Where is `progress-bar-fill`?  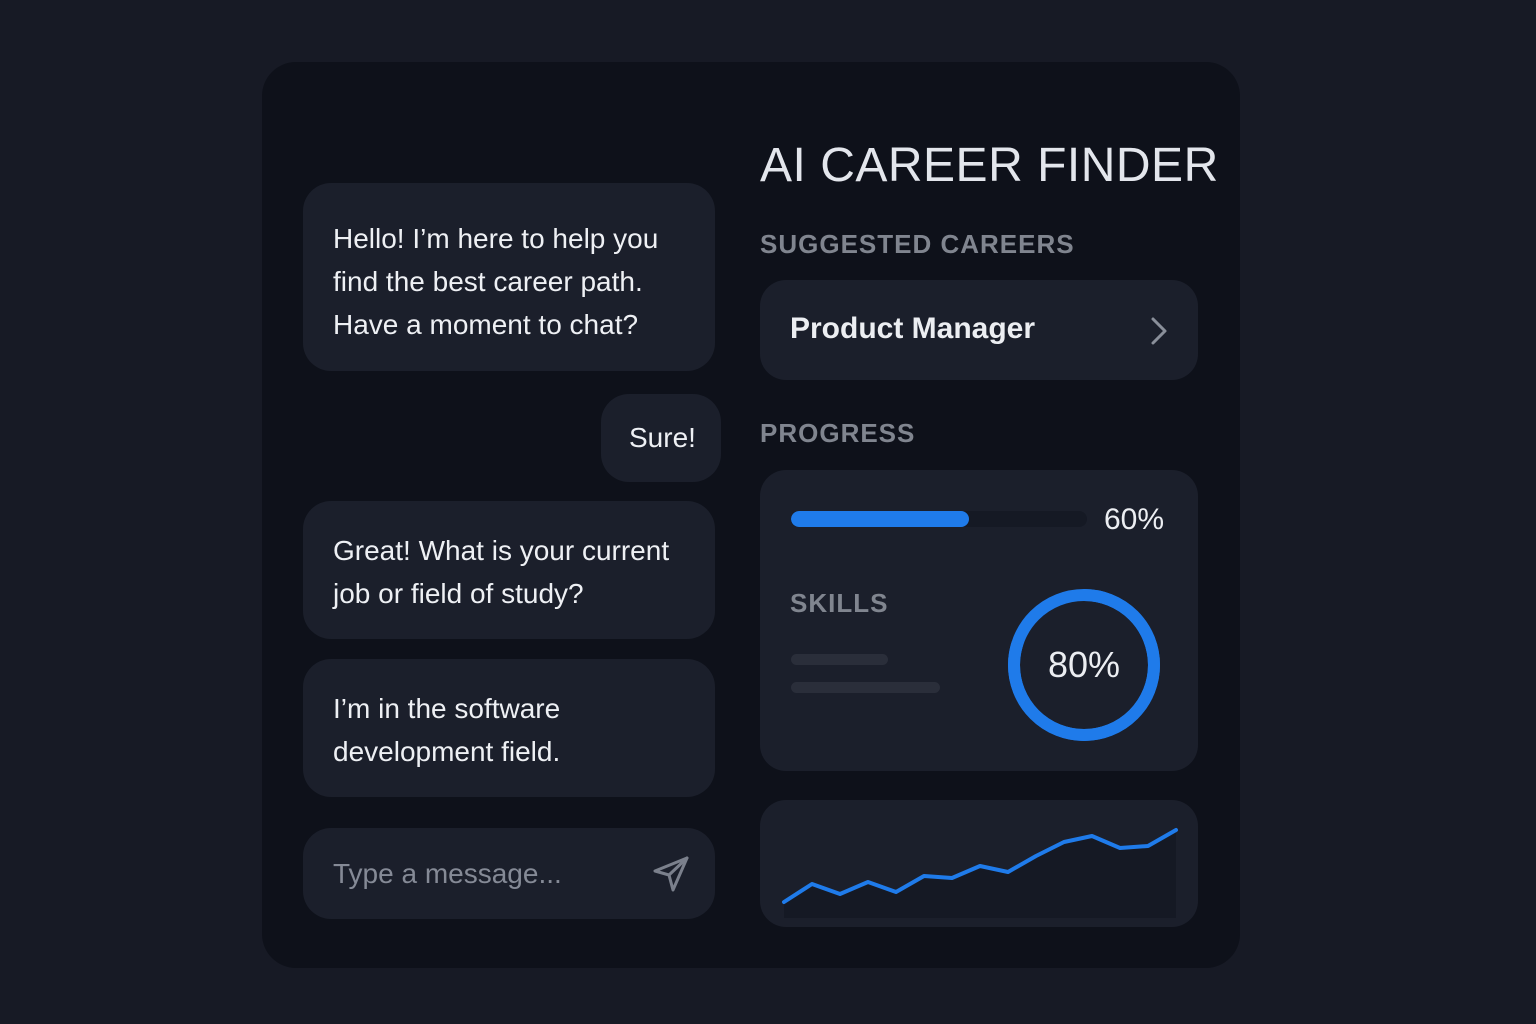
progress-bar-fill is located at coordinates (880, 519).